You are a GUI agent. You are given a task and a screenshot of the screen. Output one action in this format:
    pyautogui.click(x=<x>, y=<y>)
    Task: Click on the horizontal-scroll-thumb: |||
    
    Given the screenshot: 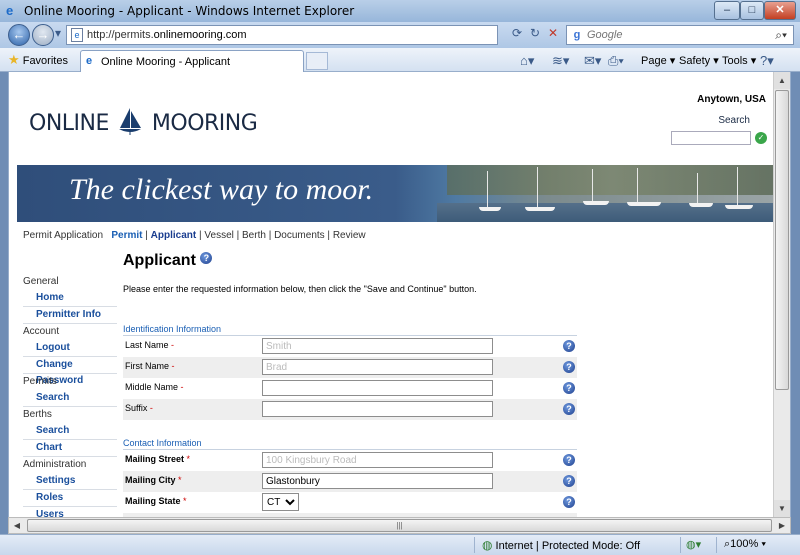 What is the action you would take?
    pyautogui.click(x=399, y=525)
    